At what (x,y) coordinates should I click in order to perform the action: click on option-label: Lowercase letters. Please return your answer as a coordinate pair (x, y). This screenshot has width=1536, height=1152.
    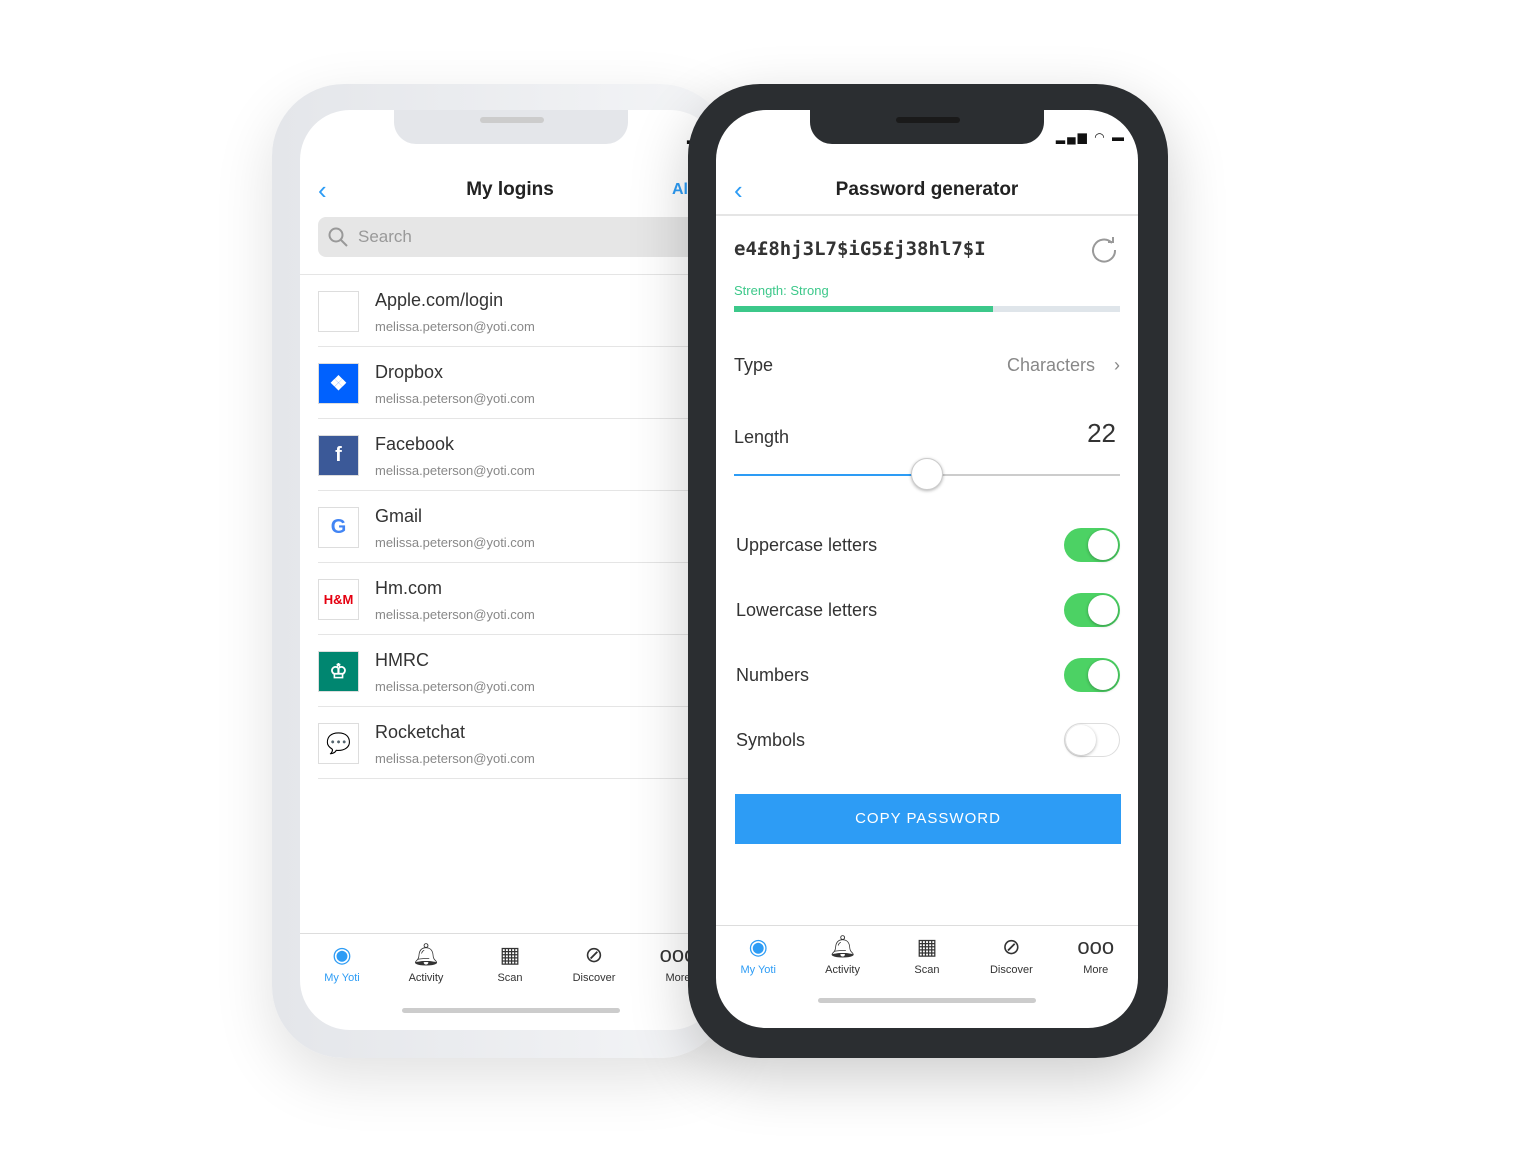
    Looking at the image, I should click on (807, 610).